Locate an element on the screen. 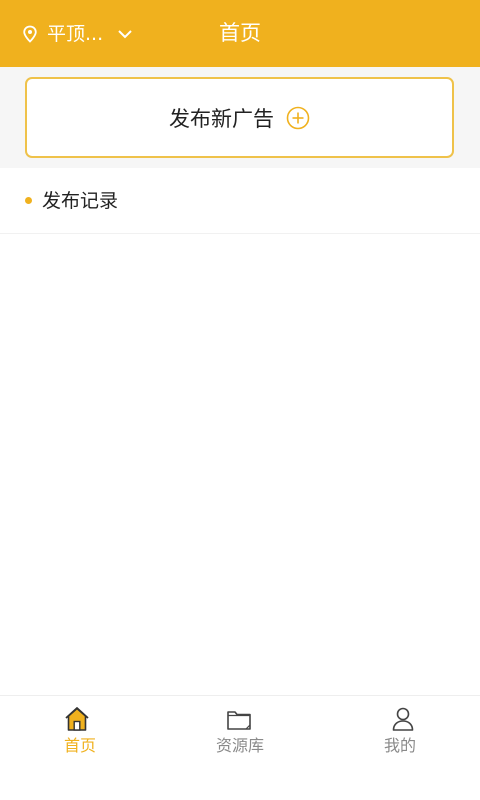 This screenshot has height=800, width=480. tab-resources: 资源库 is located at coordinates (240, 746).